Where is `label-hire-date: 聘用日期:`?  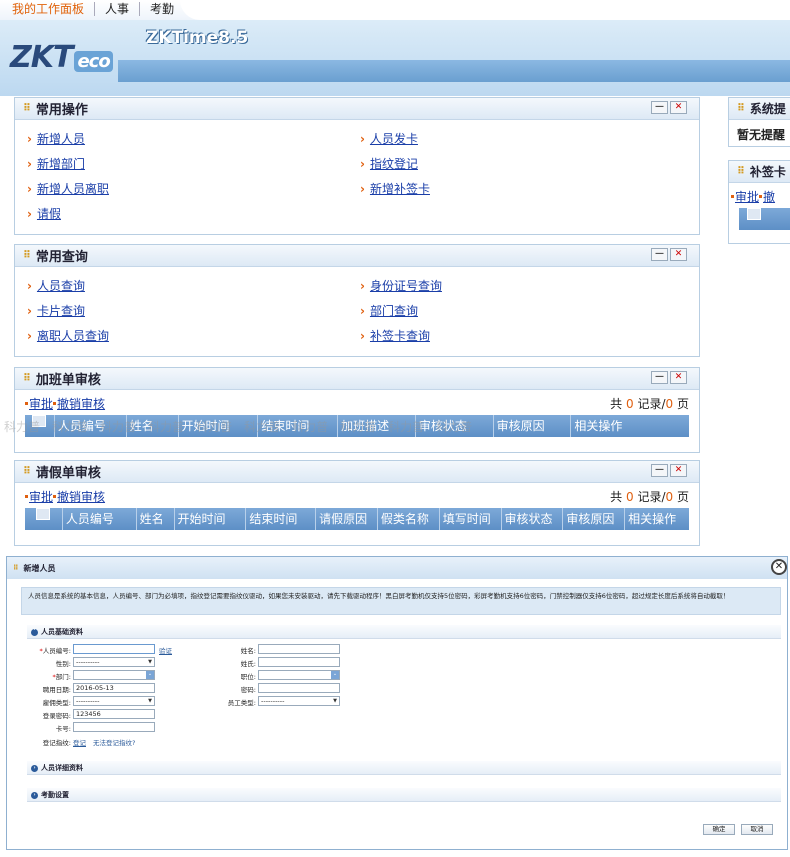 label-hire-date: 聘用日期: is located at coordinates (56, 690).